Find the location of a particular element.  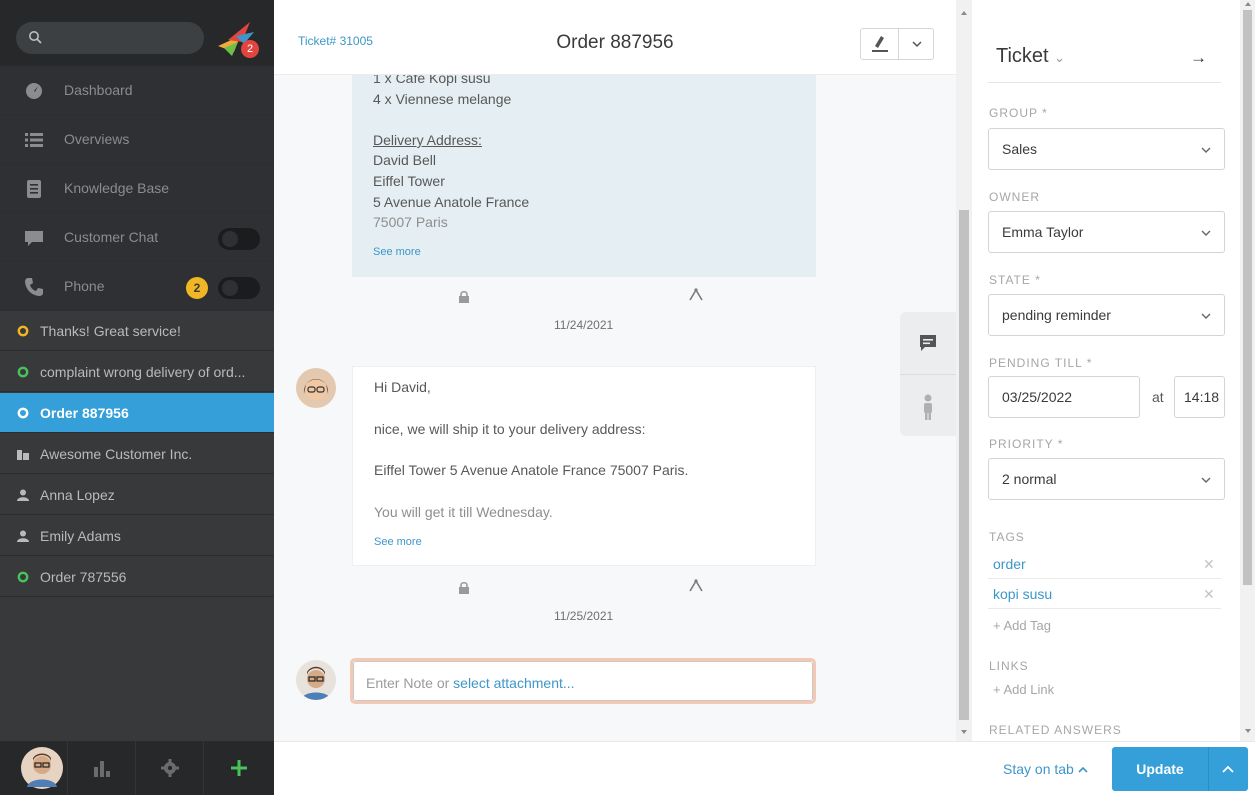

task-label: Thanks! Great service! is located at coordinates (110, 331).